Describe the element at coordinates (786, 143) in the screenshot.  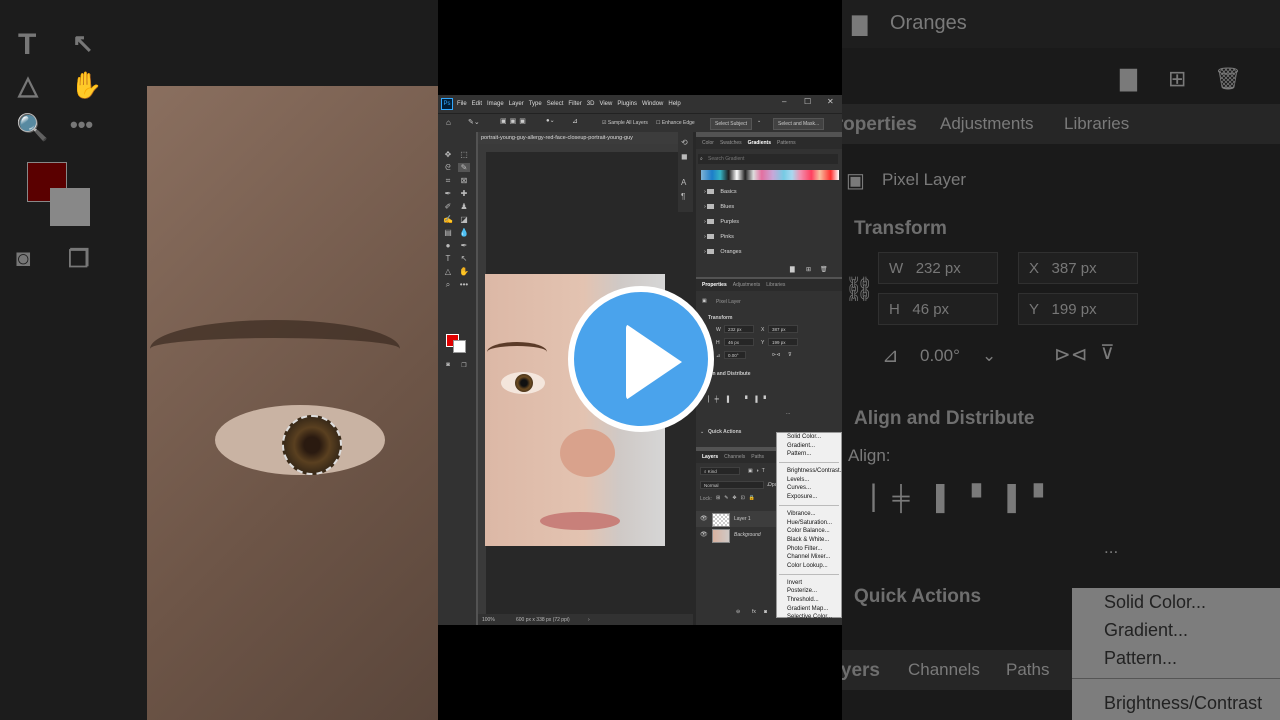
I see `tab-patterns: Patterns` at that location.